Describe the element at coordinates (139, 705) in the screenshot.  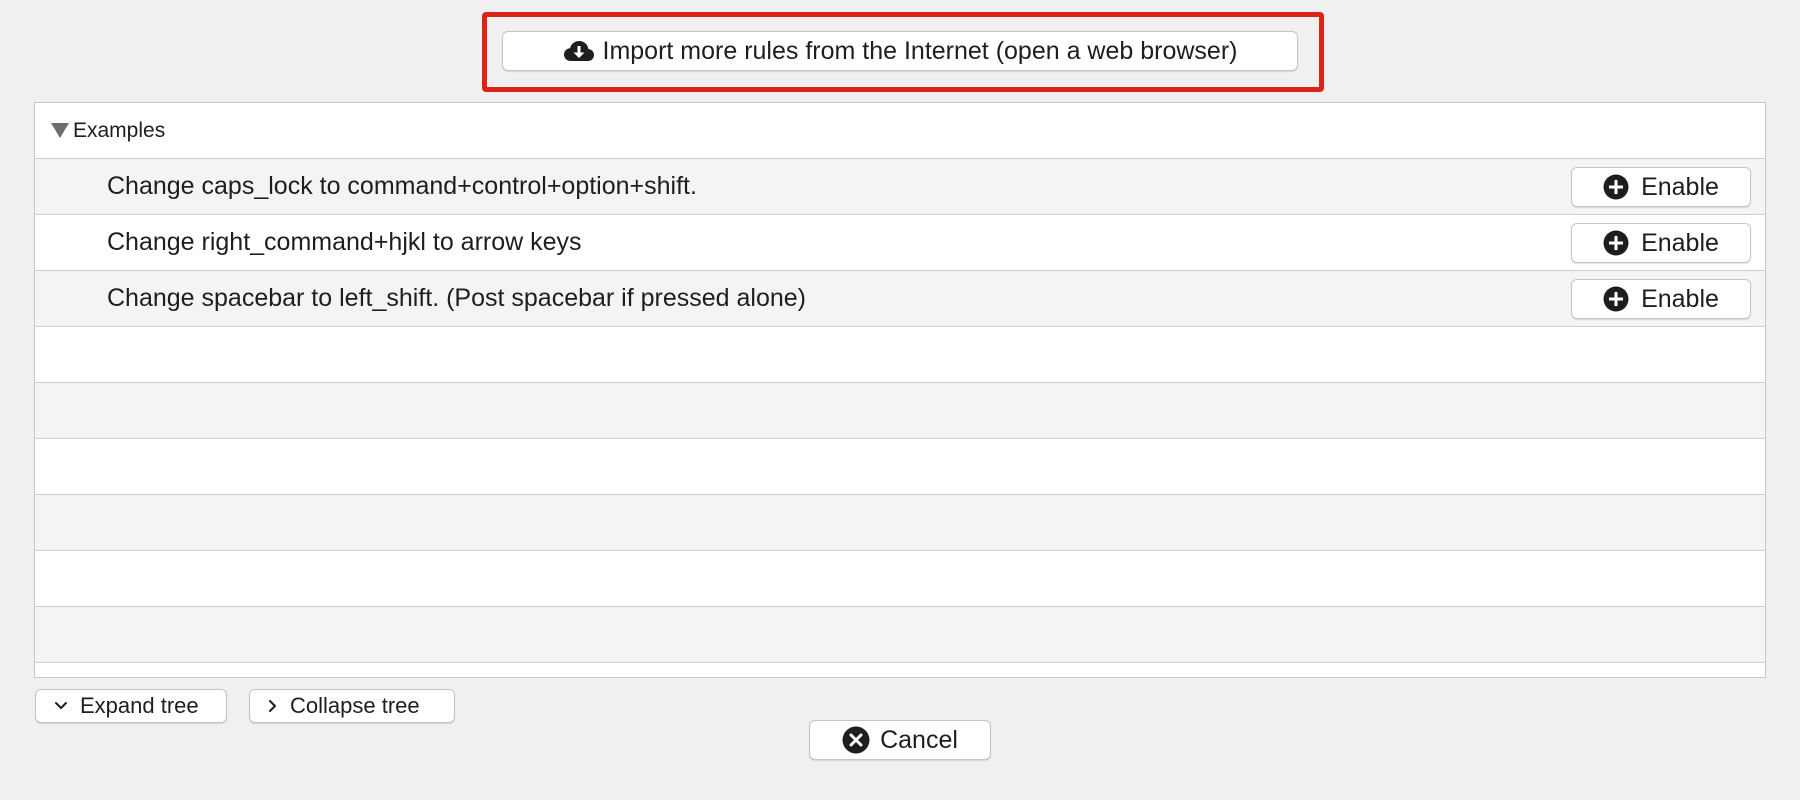
I see `expand-tree-label: Expand tree` at that location.